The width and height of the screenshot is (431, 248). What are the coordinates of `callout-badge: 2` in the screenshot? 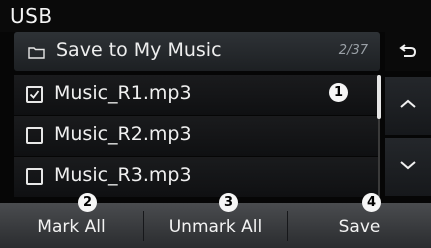 It's located at (87, 202).